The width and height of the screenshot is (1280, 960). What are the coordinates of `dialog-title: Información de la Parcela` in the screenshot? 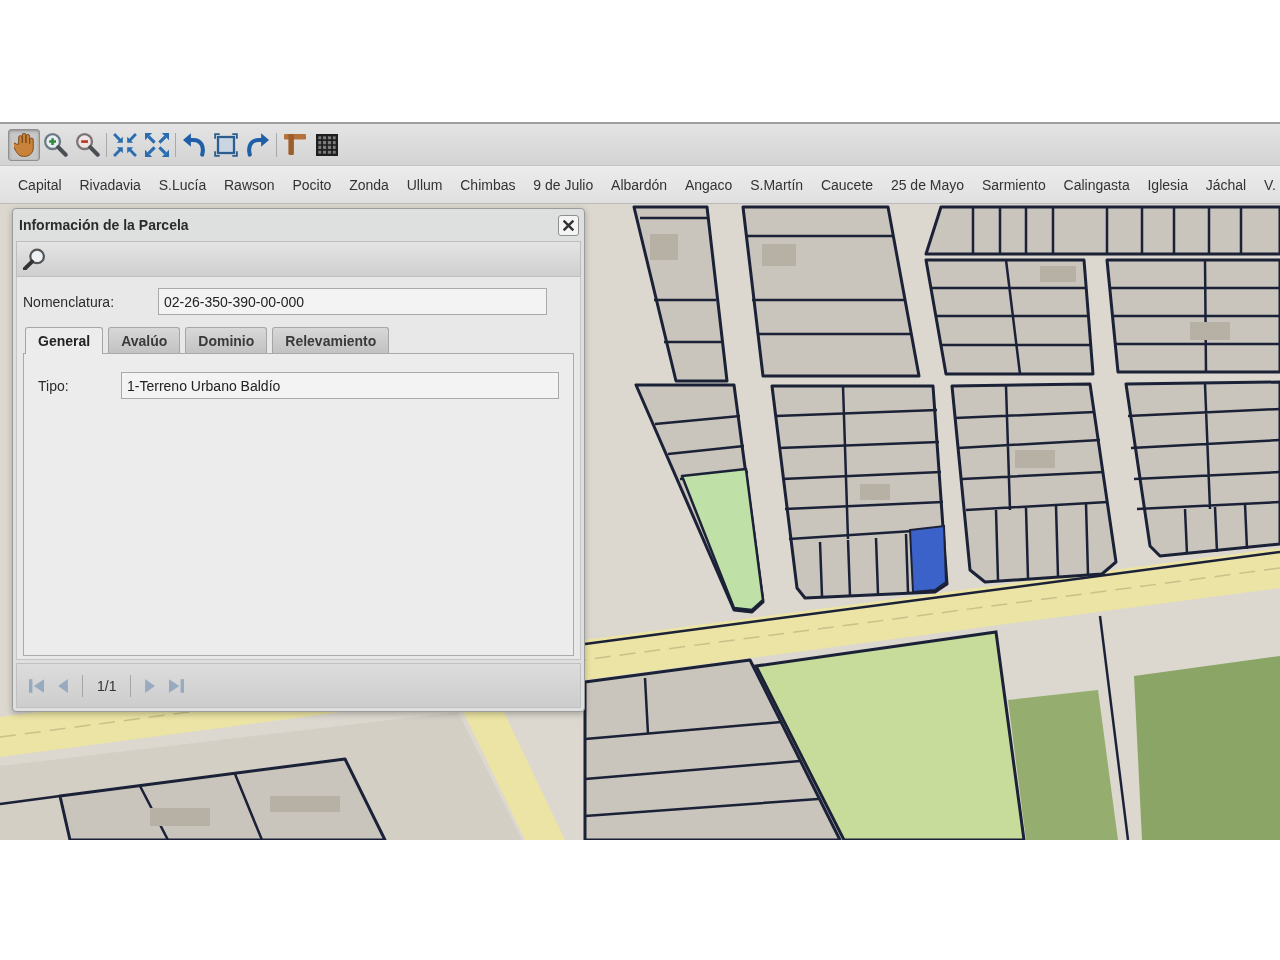 It's located at (104, 225).